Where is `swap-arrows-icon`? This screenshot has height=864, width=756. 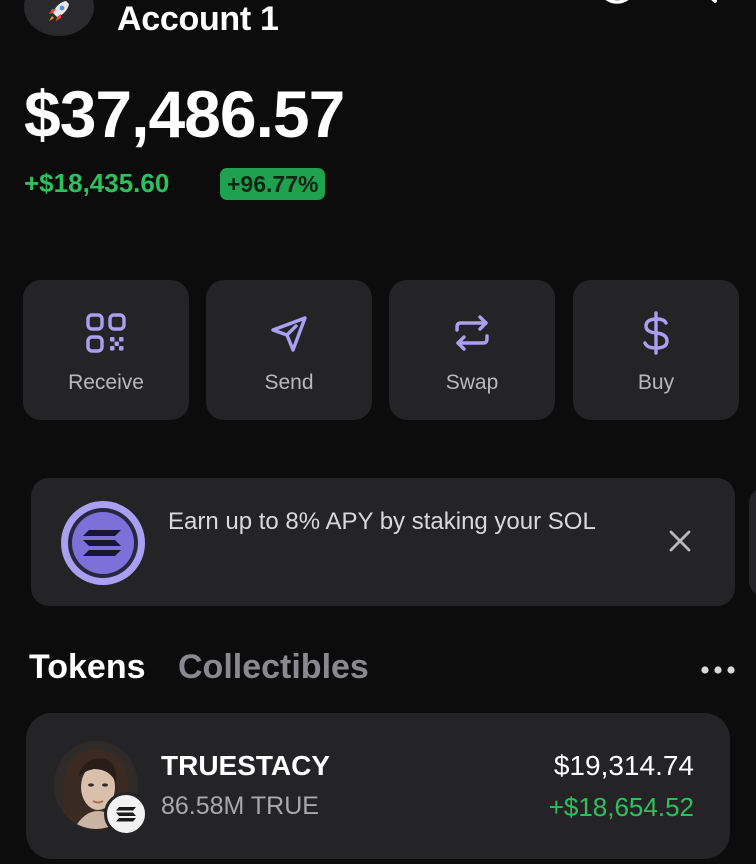 swap-arrows-icon is located at coordinates (472, 333).